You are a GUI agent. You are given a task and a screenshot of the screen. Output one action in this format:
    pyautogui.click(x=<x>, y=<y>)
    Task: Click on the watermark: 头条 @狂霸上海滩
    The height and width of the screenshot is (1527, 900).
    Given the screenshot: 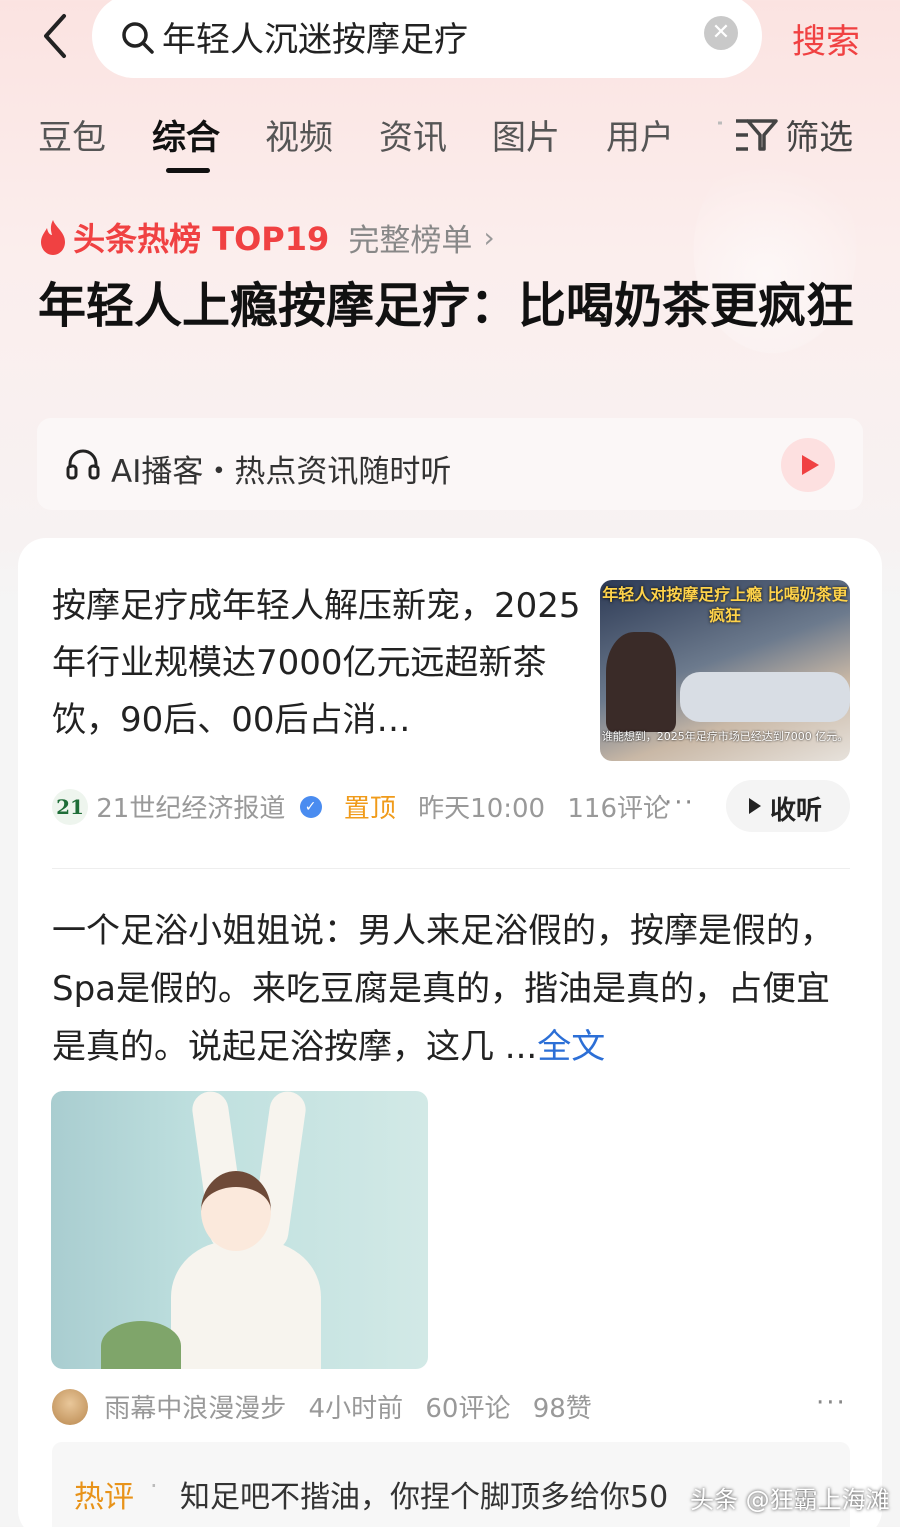 What is the action you would take?
    pyautogui.click(x=790, y=1500)
    